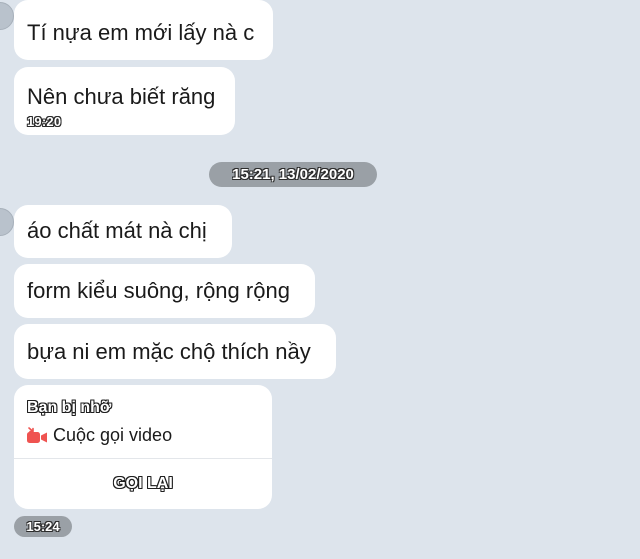  I want to click on message-bubble: form kiểu suông, rộng rộng, so click(164, 291).